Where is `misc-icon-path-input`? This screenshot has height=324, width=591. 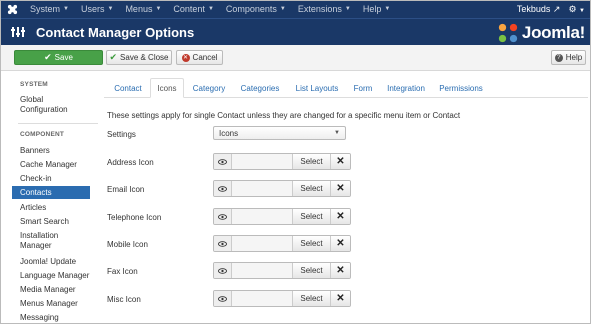 misc-icon-path-input is located at coordinates (262, 298).